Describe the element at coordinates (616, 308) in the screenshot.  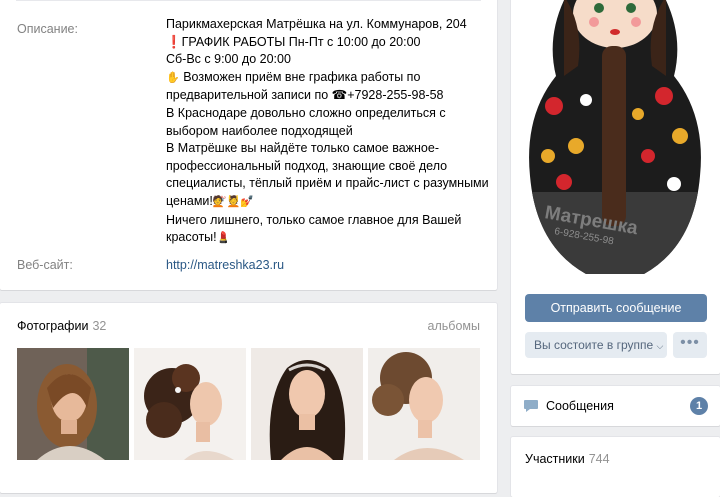
I see `send-message-button: Отправить сообщение` at that location.